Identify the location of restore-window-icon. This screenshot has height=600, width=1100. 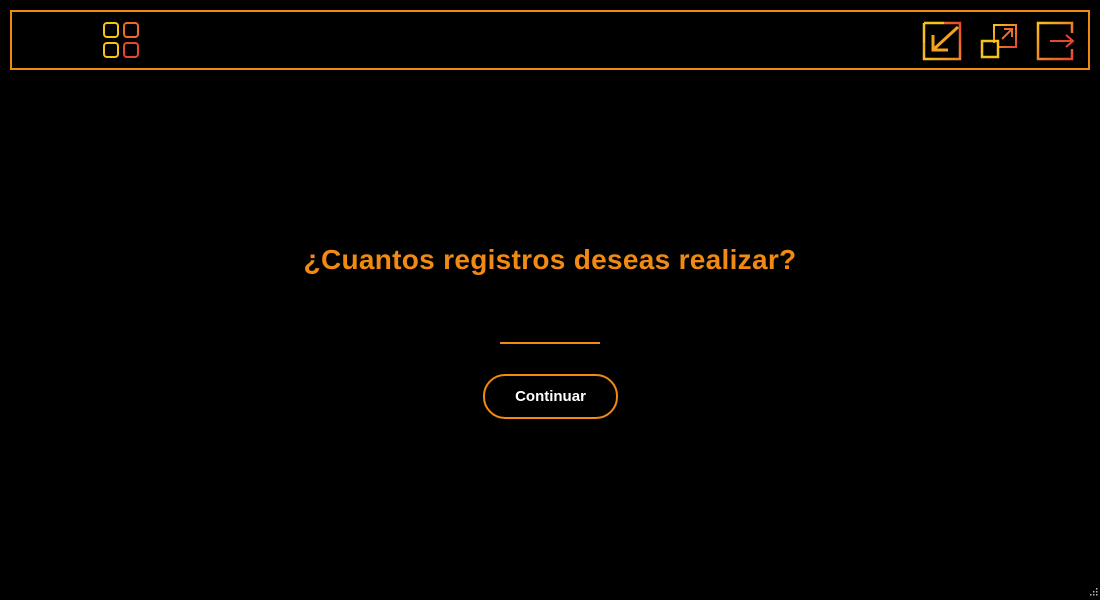
(1000, 41).